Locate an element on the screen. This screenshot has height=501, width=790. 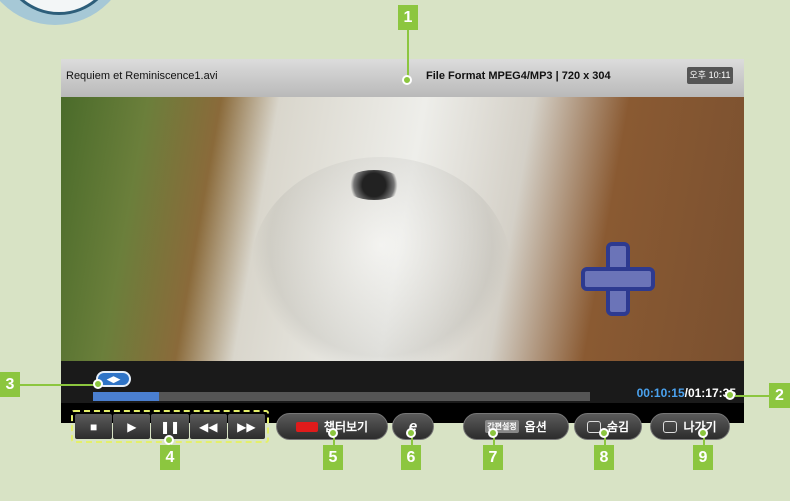
options-label: 옵션 is located at coordinates (535, 427).